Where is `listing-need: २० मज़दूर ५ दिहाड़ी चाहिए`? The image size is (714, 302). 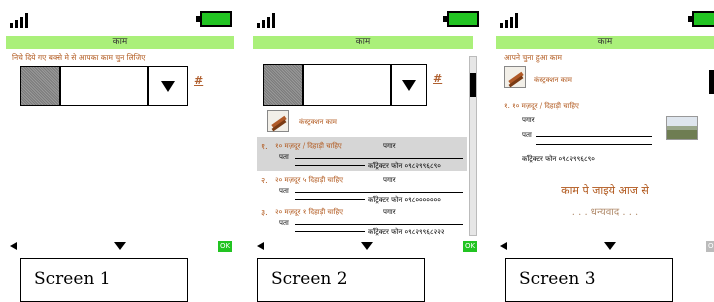 listing-need: २० मज़दूर ५ दिहाड़ी चाहिए is located at coordinates (309, 180).